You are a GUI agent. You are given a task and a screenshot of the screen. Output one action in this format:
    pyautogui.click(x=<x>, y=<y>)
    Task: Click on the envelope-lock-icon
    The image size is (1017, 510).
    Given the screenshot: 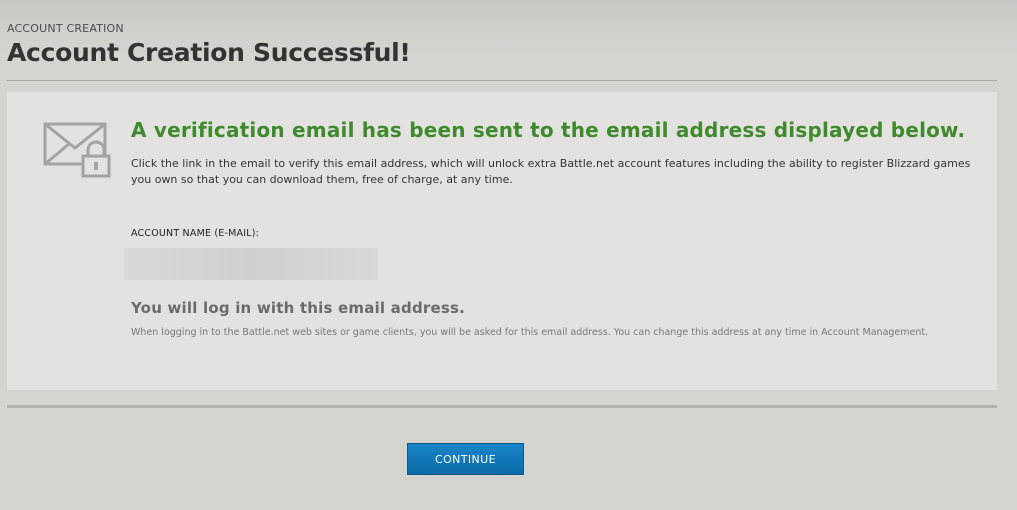 What is the action you would take?
    pyautogui.click(x=77, y=150)
    